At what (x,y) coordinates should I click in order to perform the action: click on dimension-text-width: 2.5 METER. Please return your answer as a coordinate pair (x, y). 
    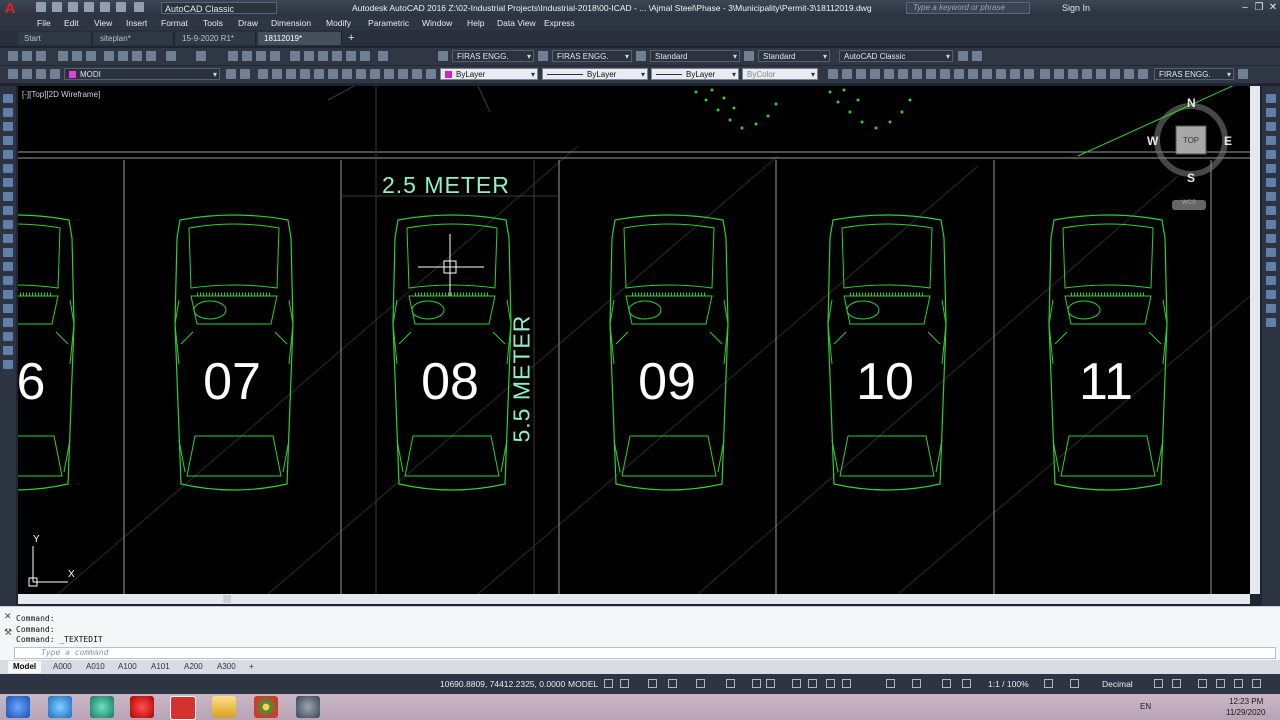
    Looking at the image, I should click on (446, 185).